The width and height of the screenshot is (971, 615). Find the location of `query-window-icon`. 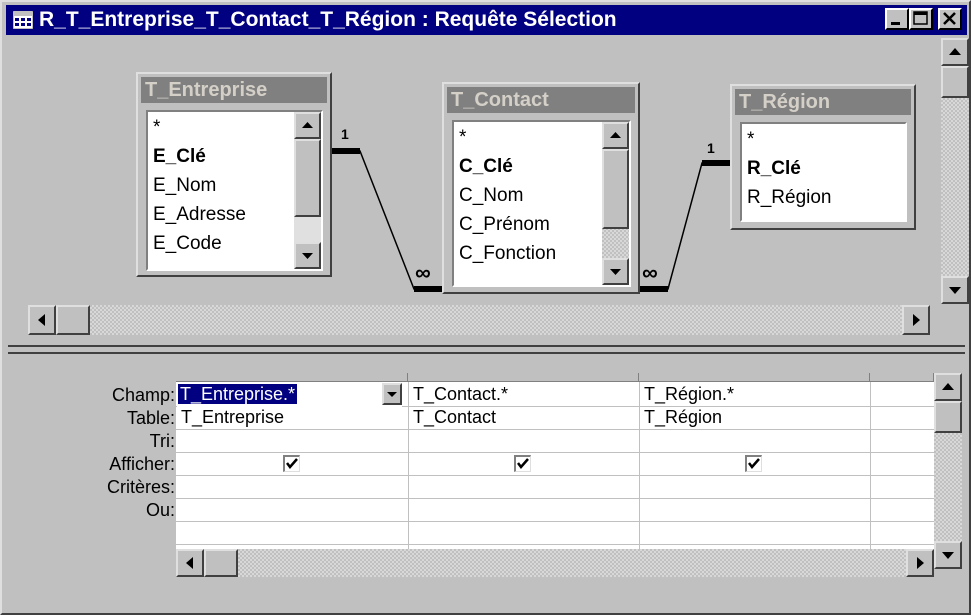

query-window-icon is located at coordinates (23, 20).